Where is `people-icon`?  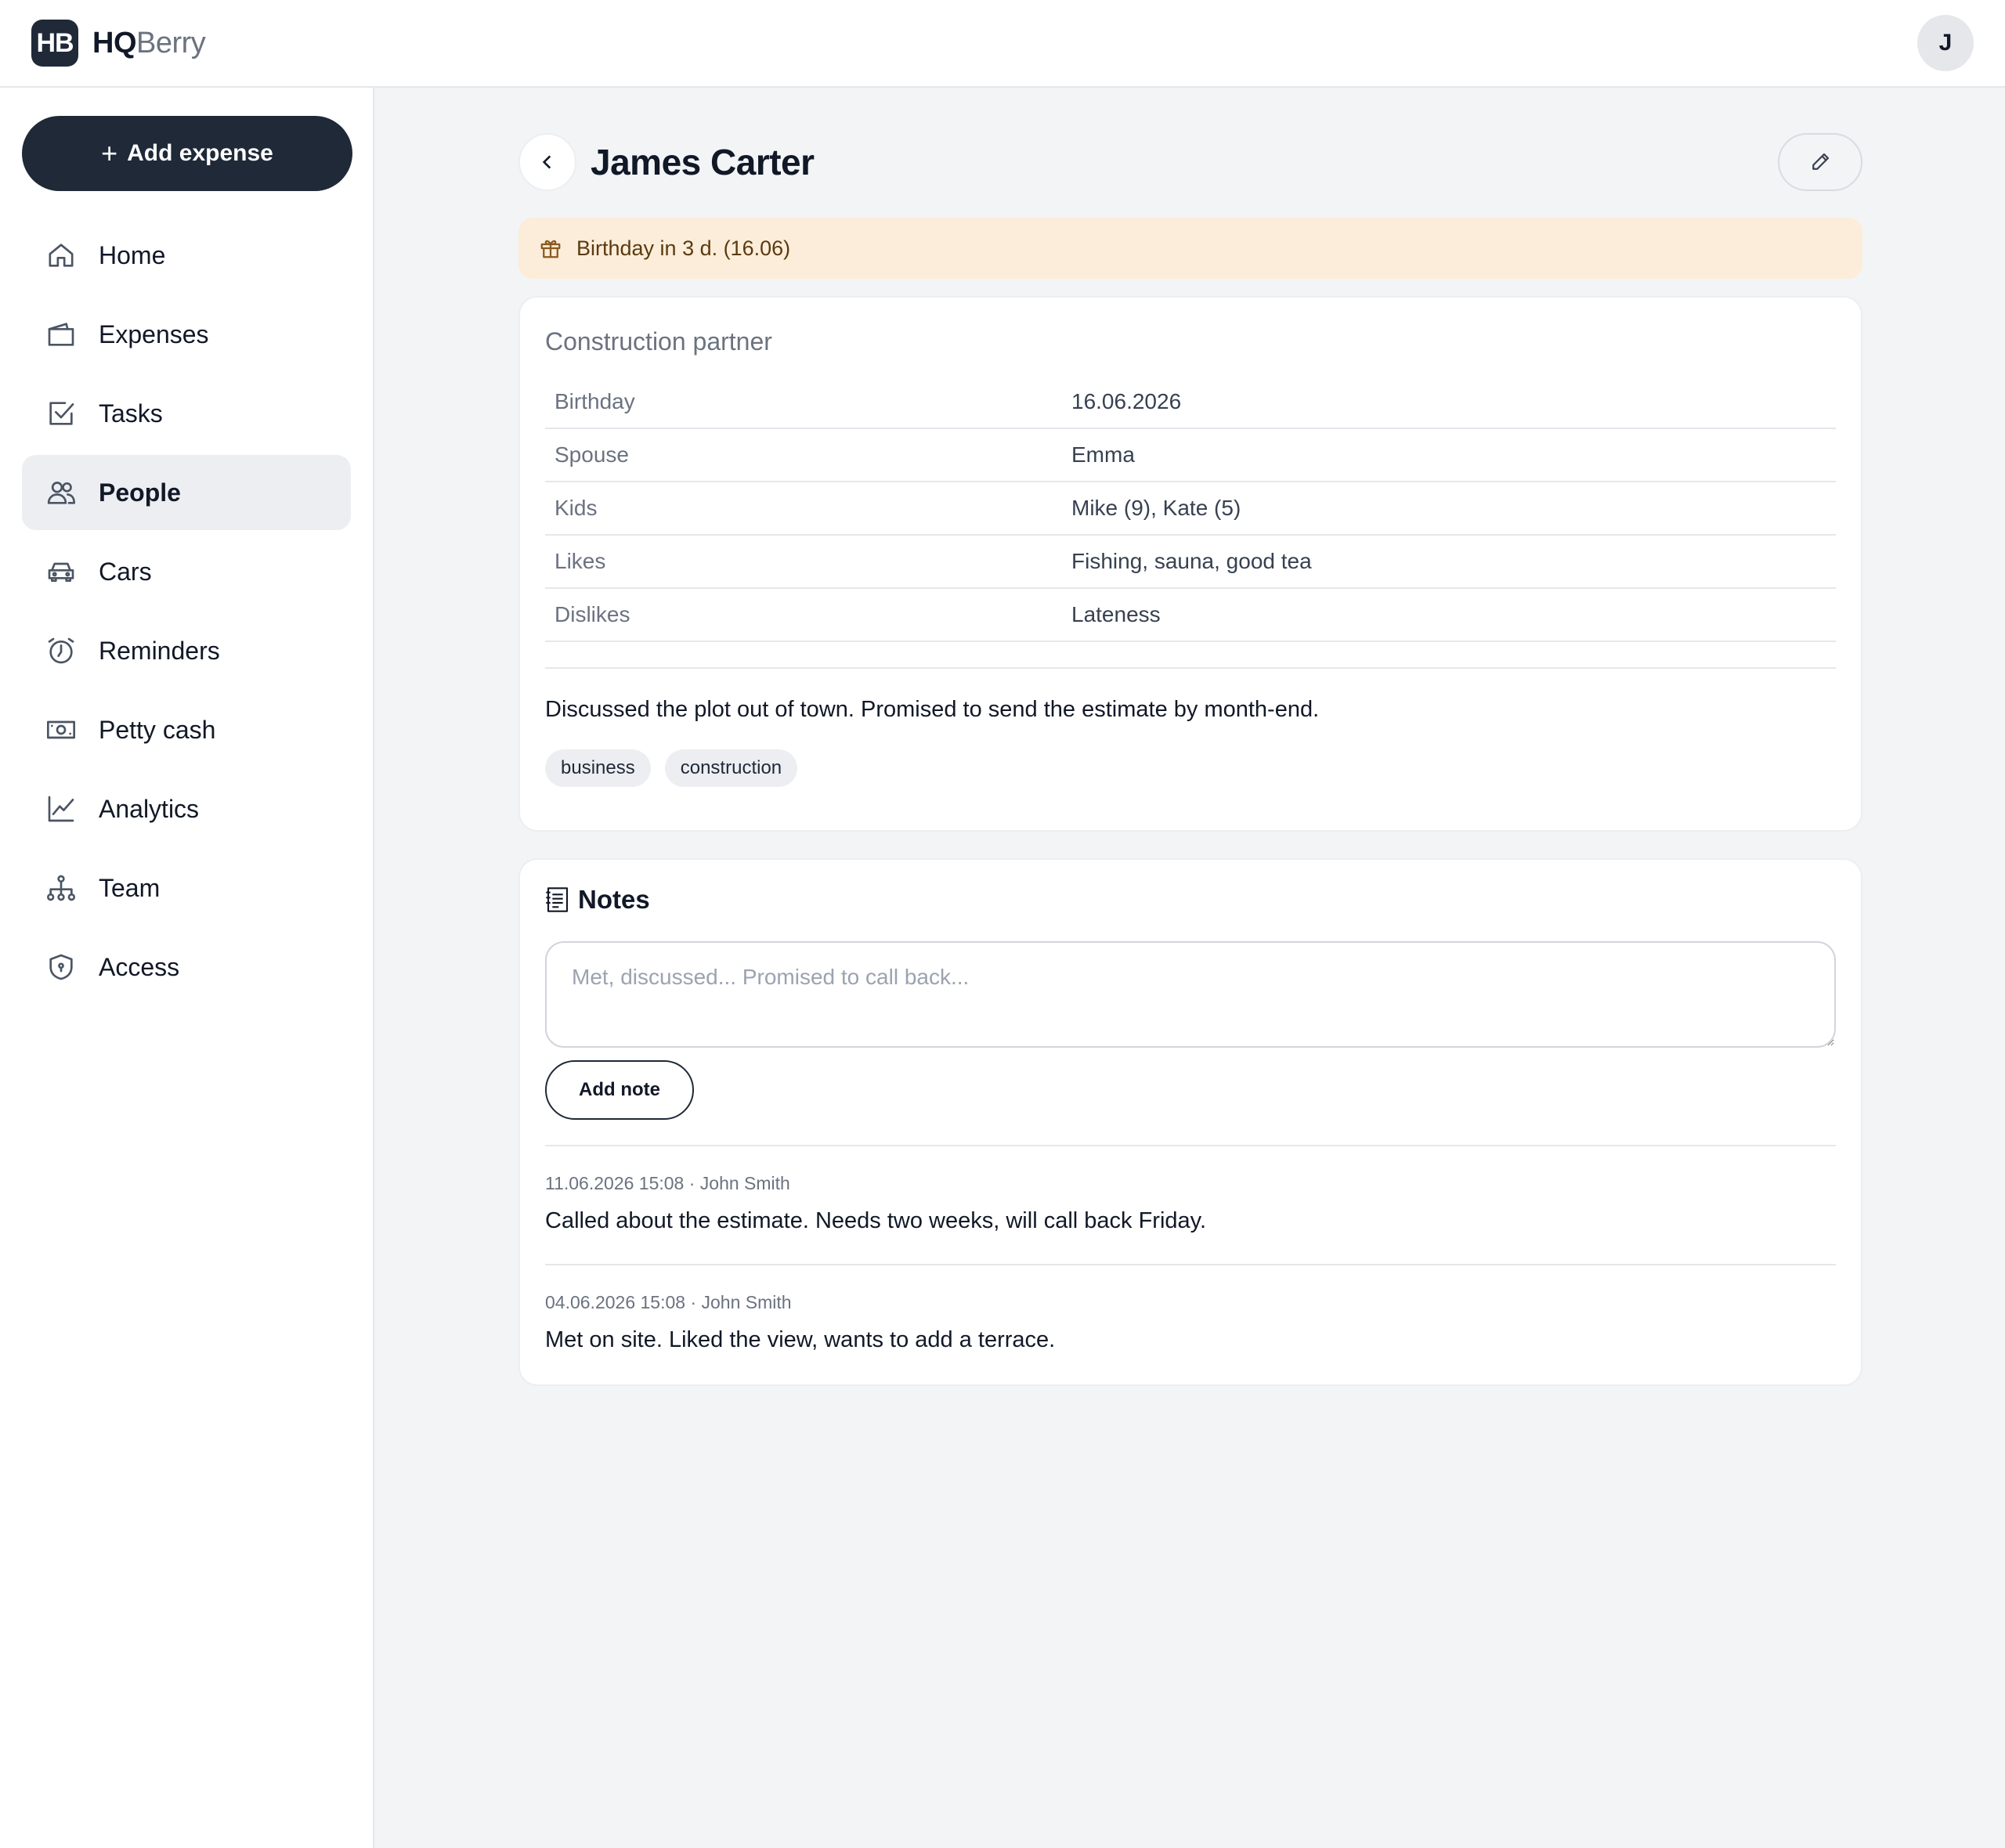
people-icon is located at coordinates (61, 492).